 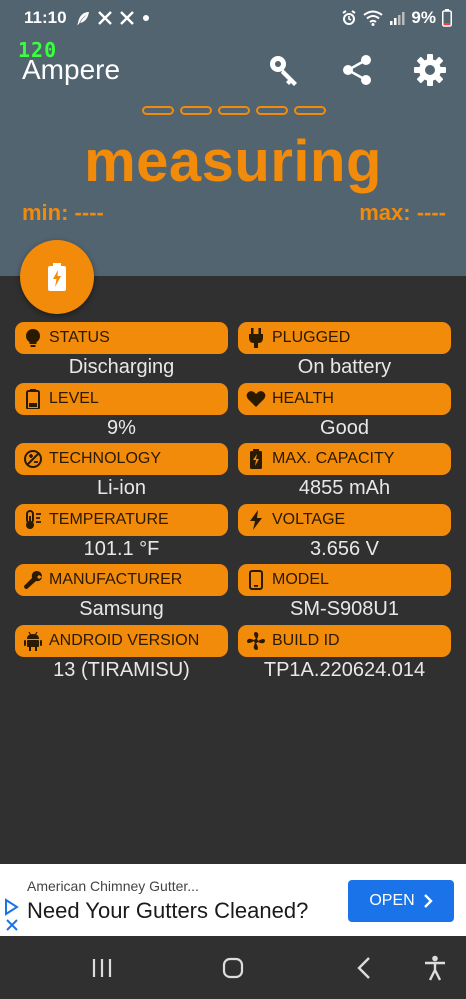 I want to click on info-plugged: PLUGGED On battery, so click(x=344, y=352).